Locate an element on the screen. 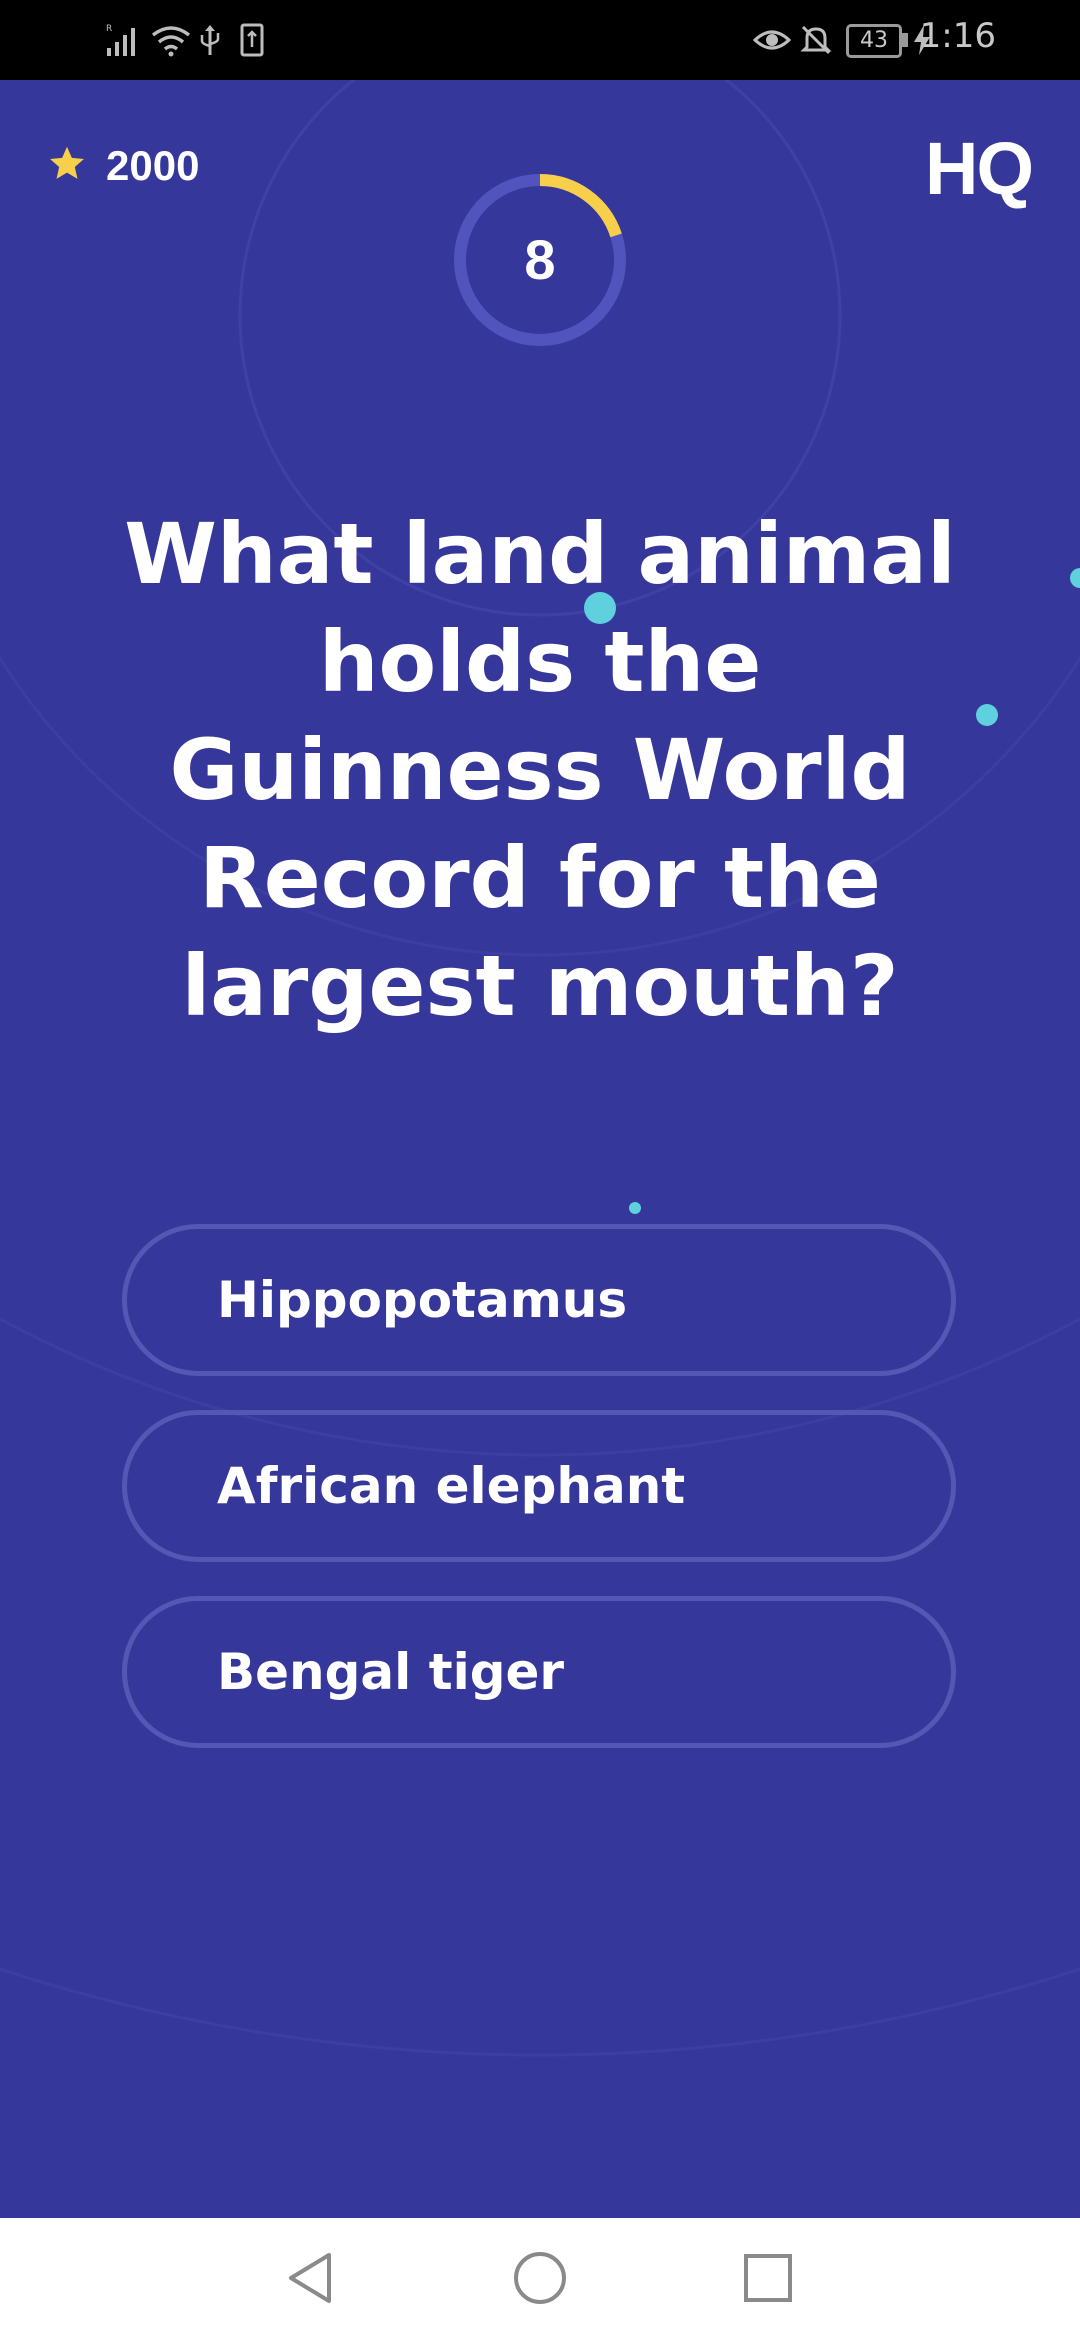  answer-label: African elephant is located at coordinates (451, 1486).